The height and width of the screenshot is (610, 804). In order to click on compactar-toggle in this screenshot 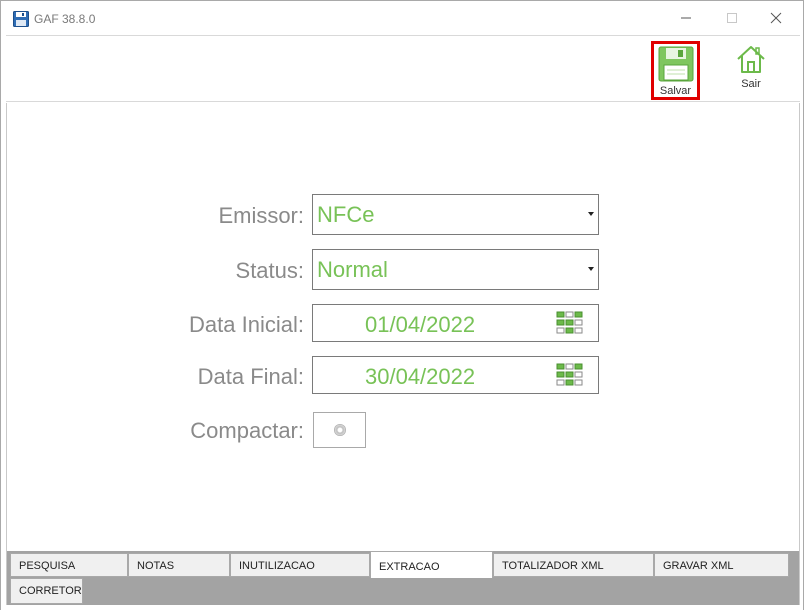, I will do `click(339, 430)`.